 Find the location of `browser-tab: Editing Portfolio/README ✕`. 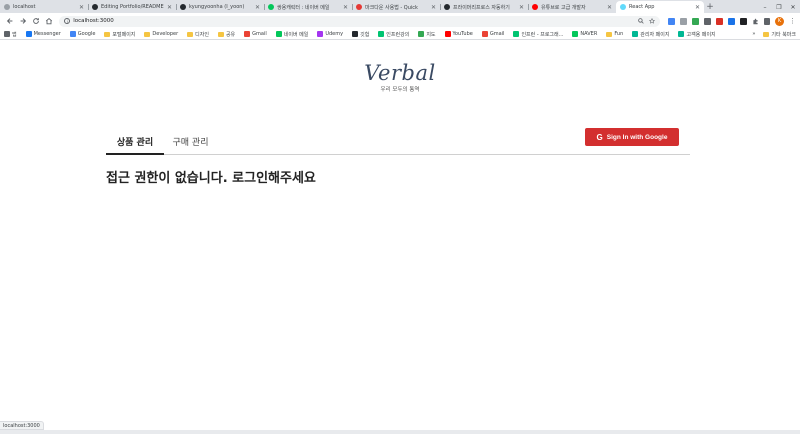

browser-tab: Editing Portfolio/README ✕ is located at coordinates (132, 7).